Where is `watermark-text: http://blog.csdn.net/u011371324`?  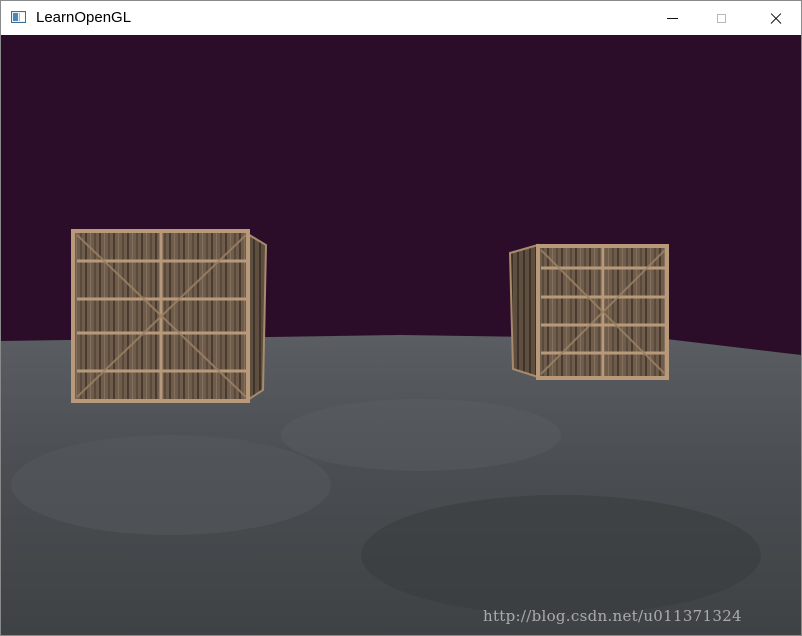 watermark-text: http://blog.csdn.net/u011371324 is located at coordinates (612, 616).